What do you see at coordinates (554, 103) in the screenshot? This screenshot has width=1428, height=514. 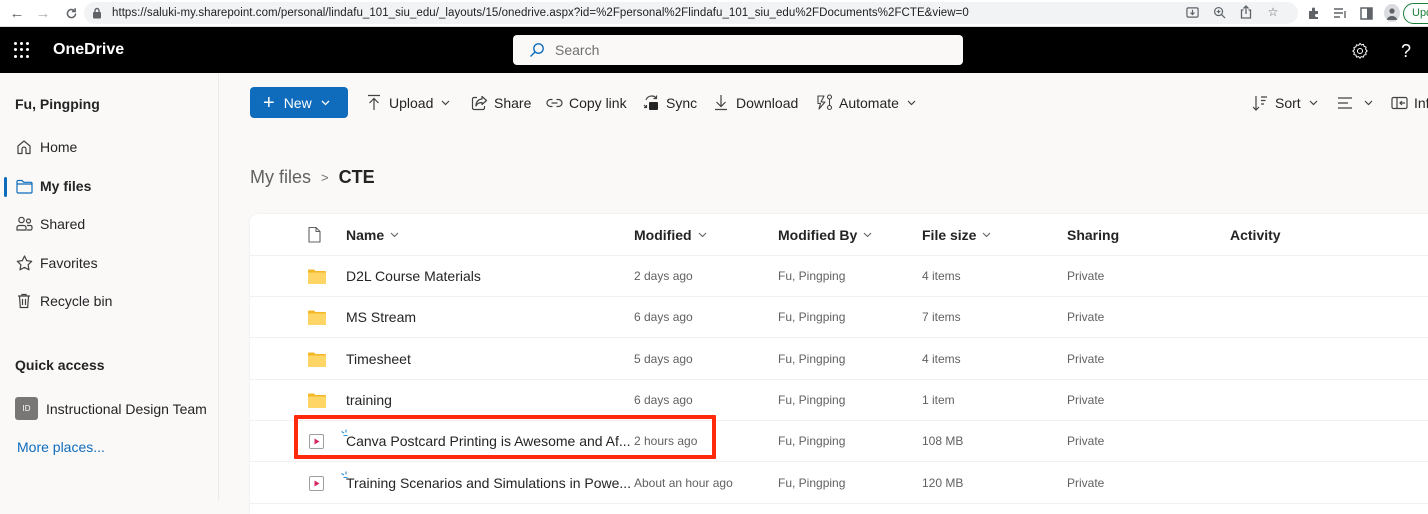 I see `link-icon` at bounding box center [554, 103].